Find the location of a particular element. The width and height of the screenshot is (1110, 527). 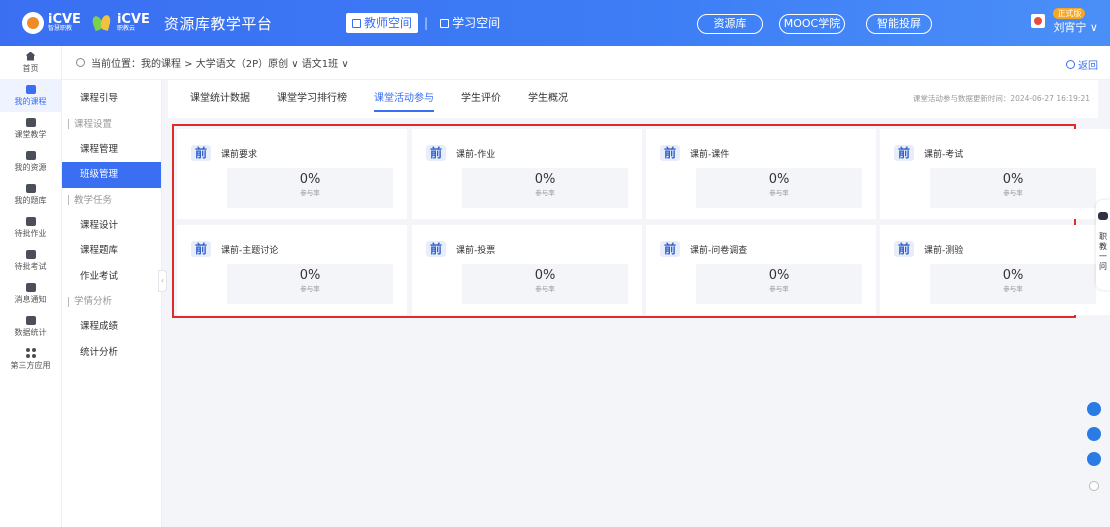

rail-item-question-bank: 我的题库 is located at coordinates (30, 194).